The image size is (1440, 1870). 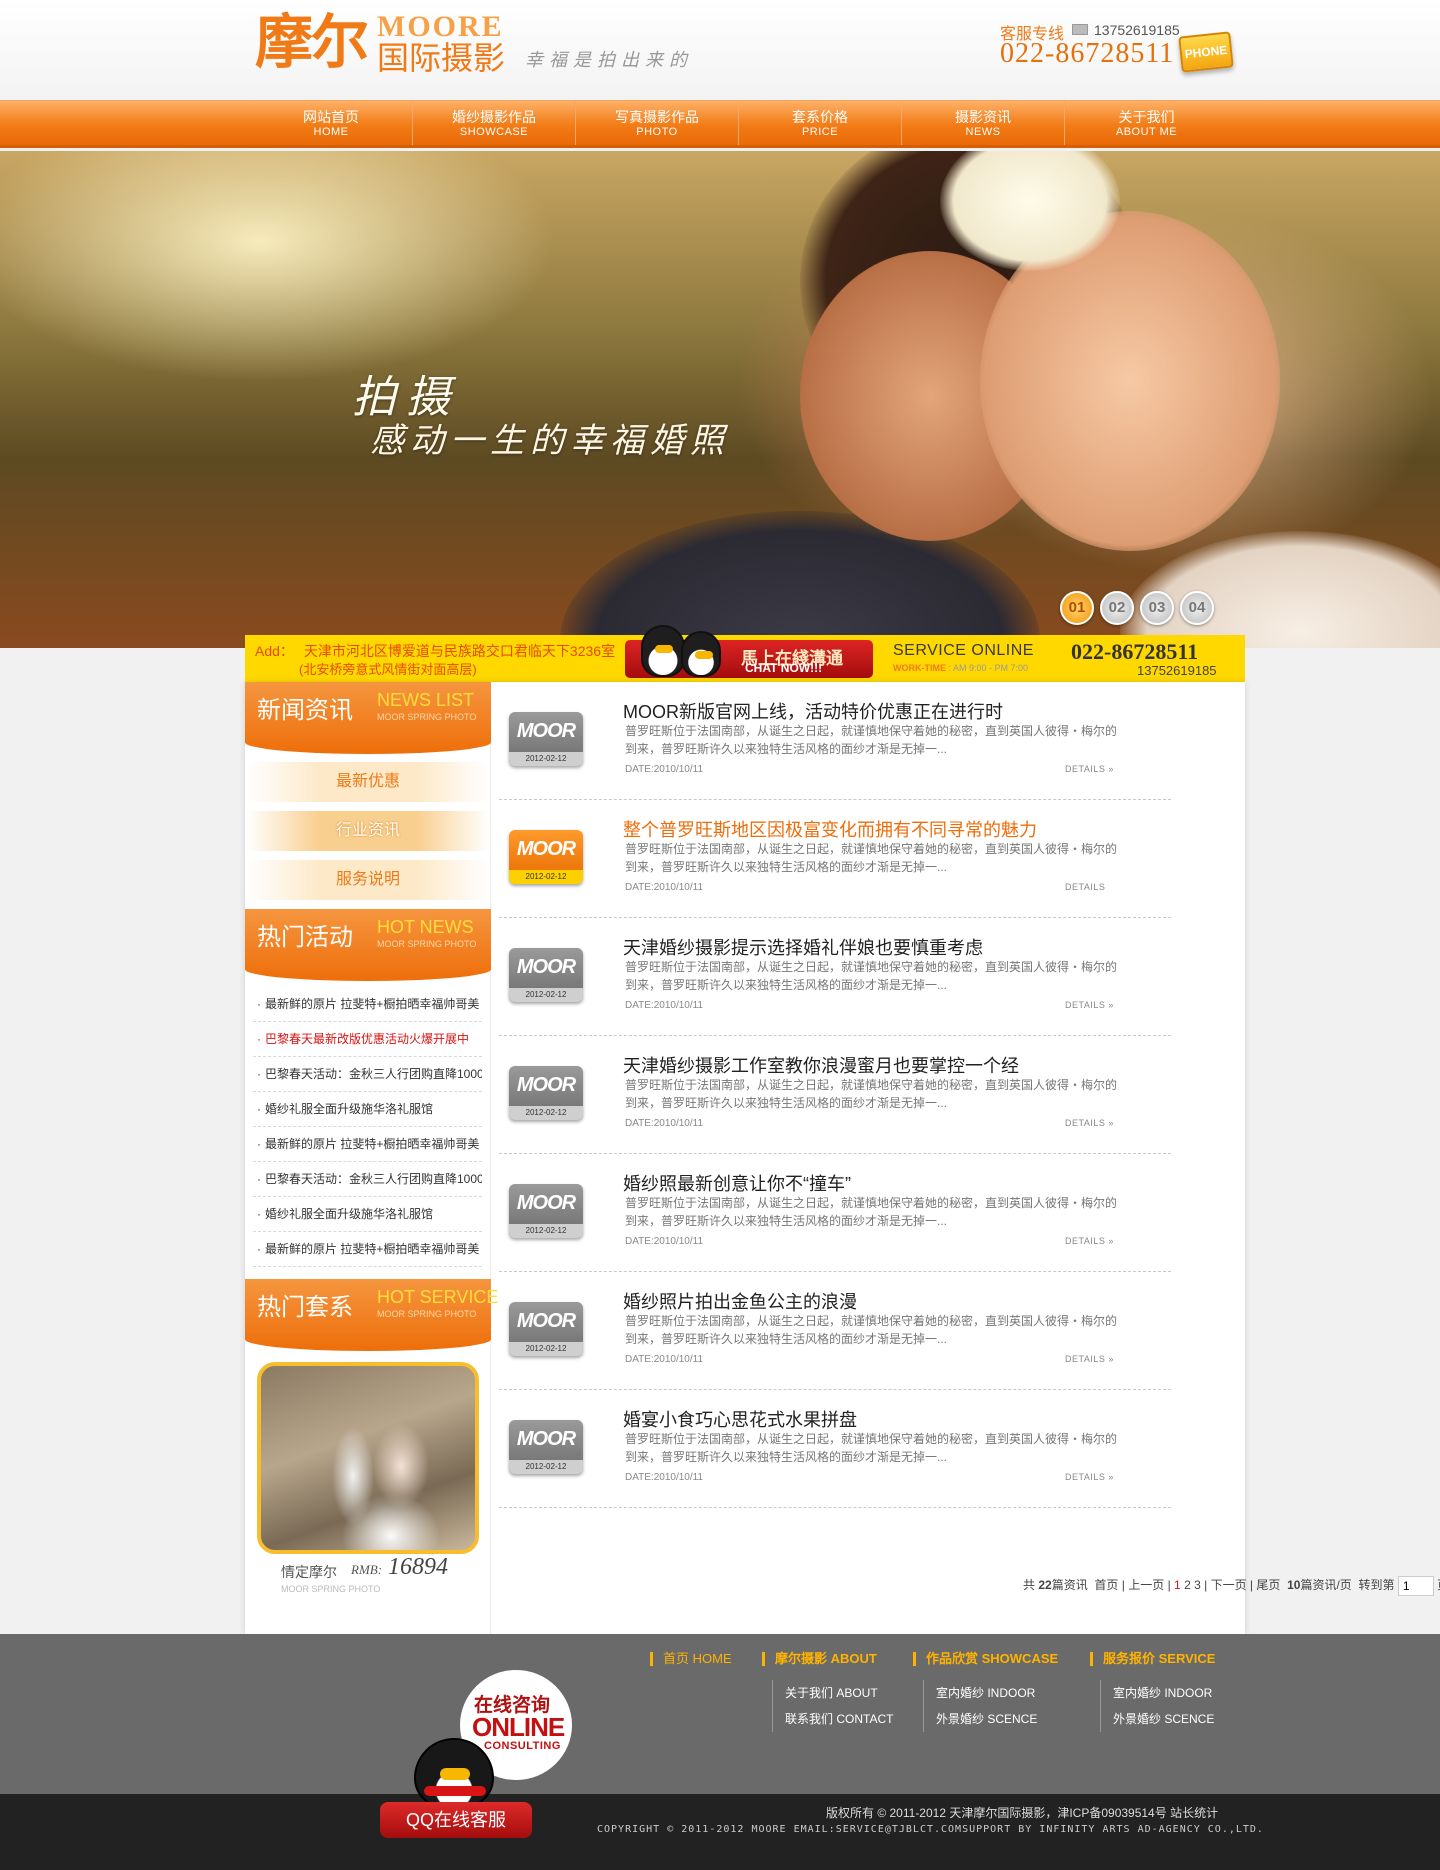 I want to click on mail-icon, so click(x=1080, y=29).